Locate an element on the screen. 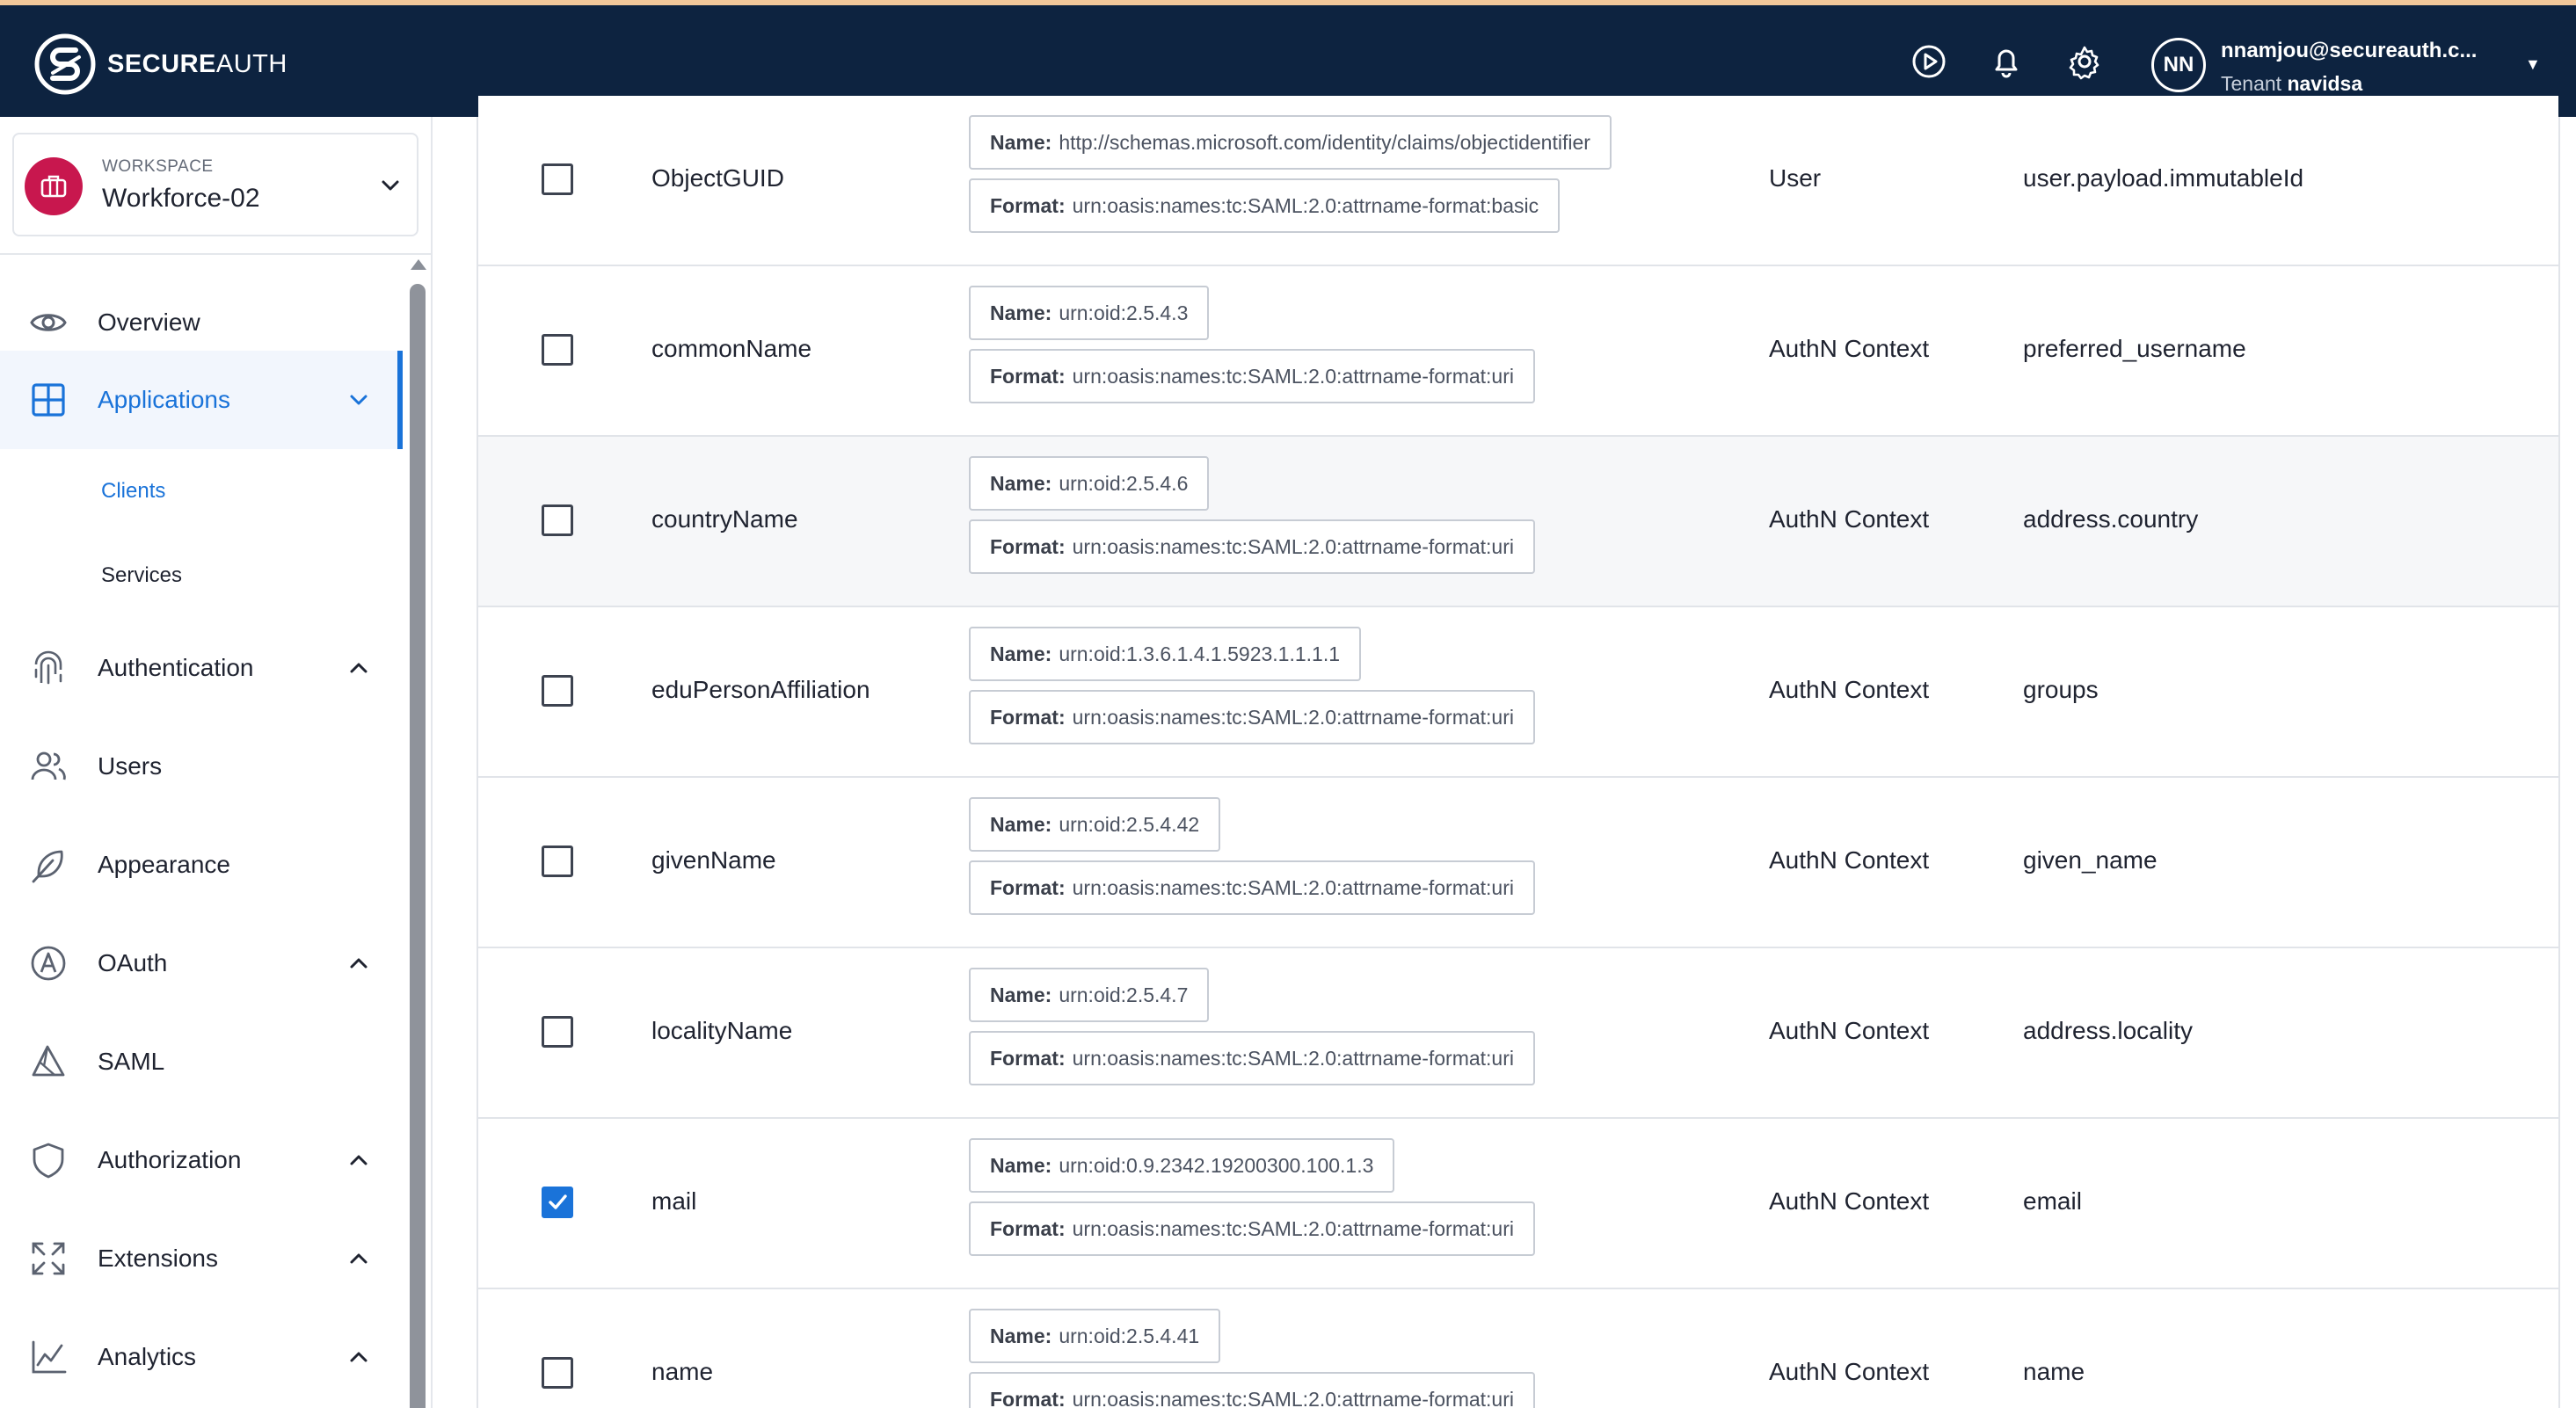 The height and width of the screenshot is (1408, 2576). sidebar-item-label: Appearance is located at coordinates (164, 864).